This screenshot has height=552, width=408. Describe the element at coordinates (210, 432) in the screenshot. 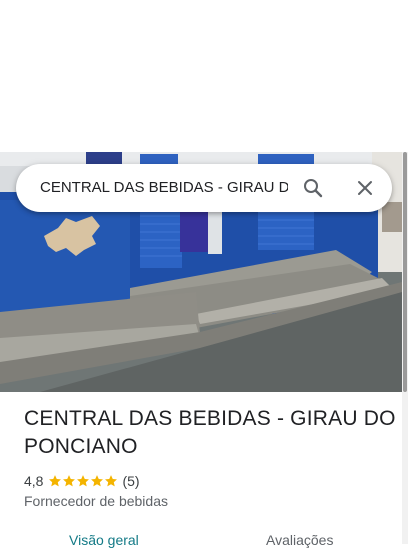

I see `place-title: CENTRAL DAS BEBIDAS - GIRAU DO PONCIANO` at that location.